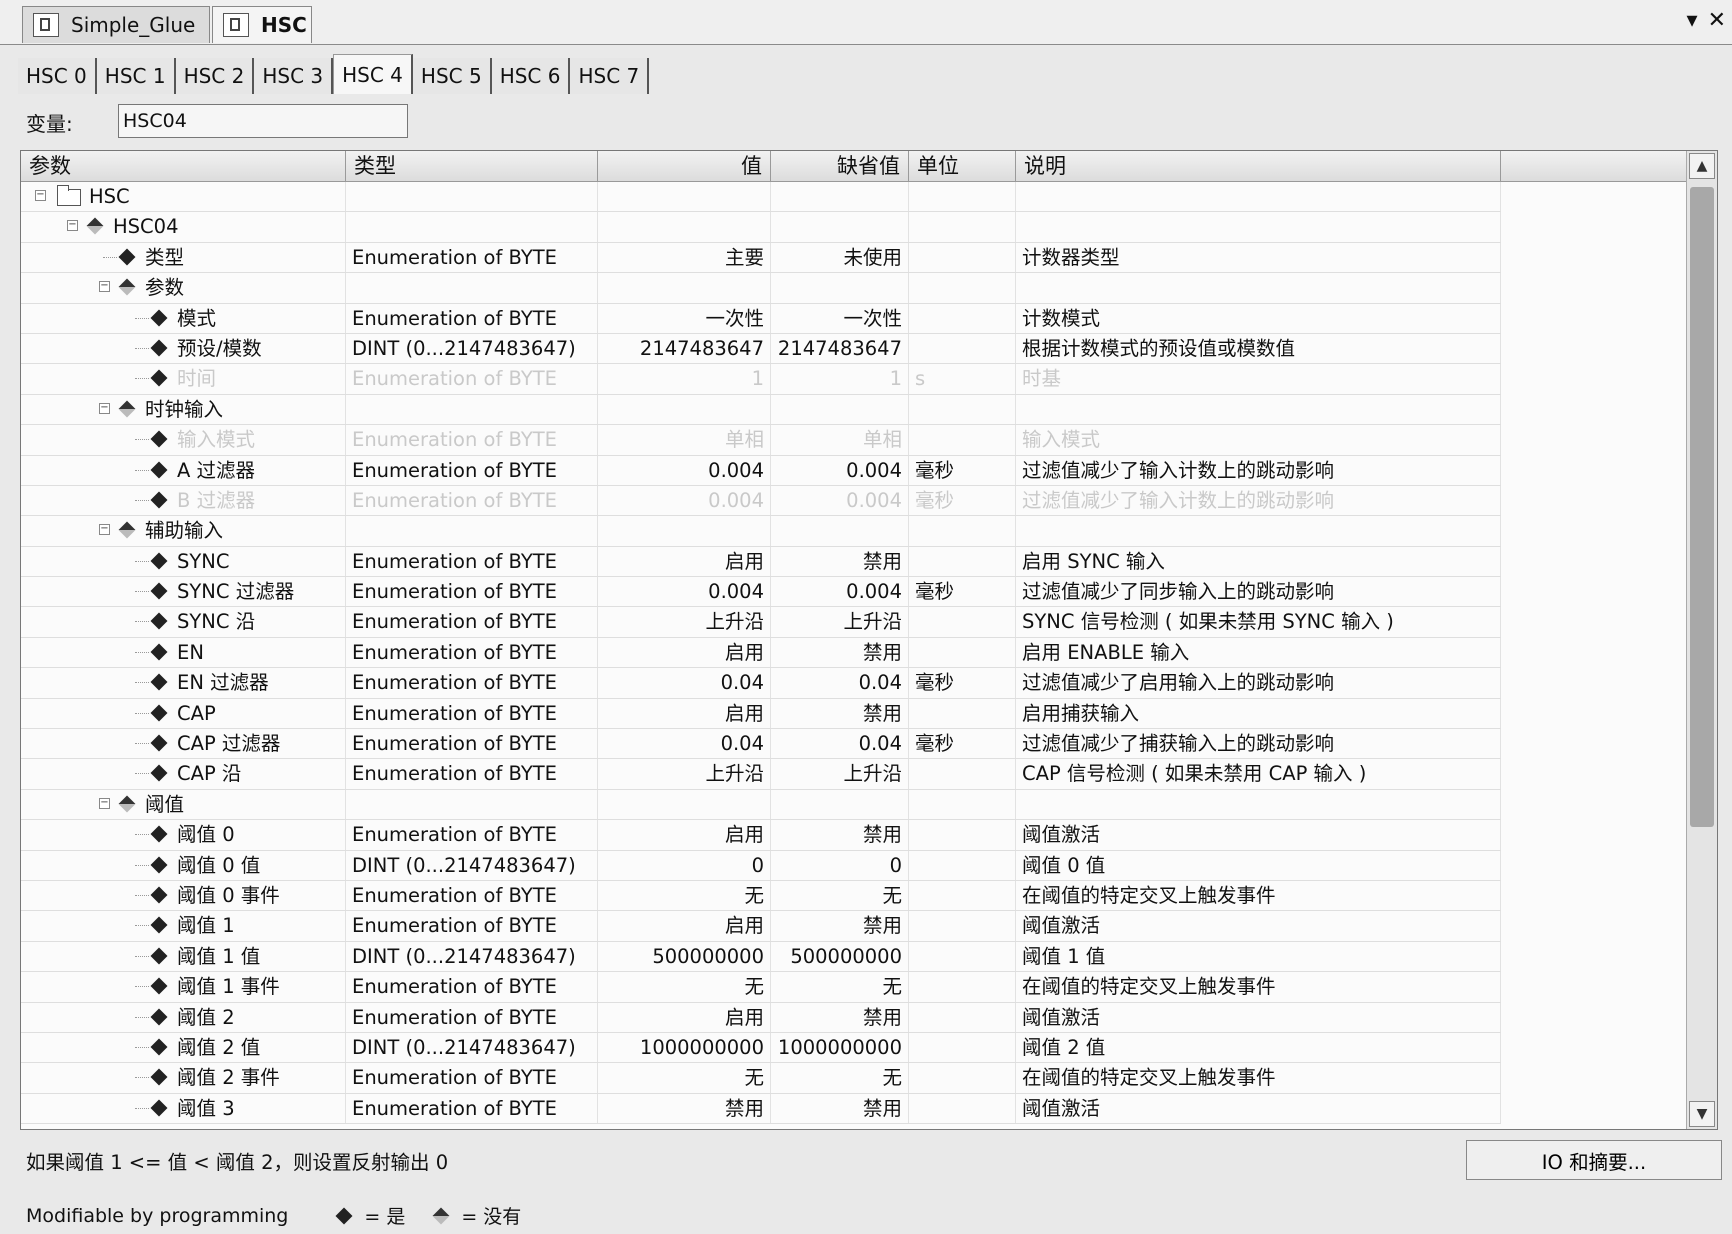 Image resolution: width=1732 pixels, height=1234 pixels. I want to click on type-cell: Enumeration of BYTE, so click(472, 1078).